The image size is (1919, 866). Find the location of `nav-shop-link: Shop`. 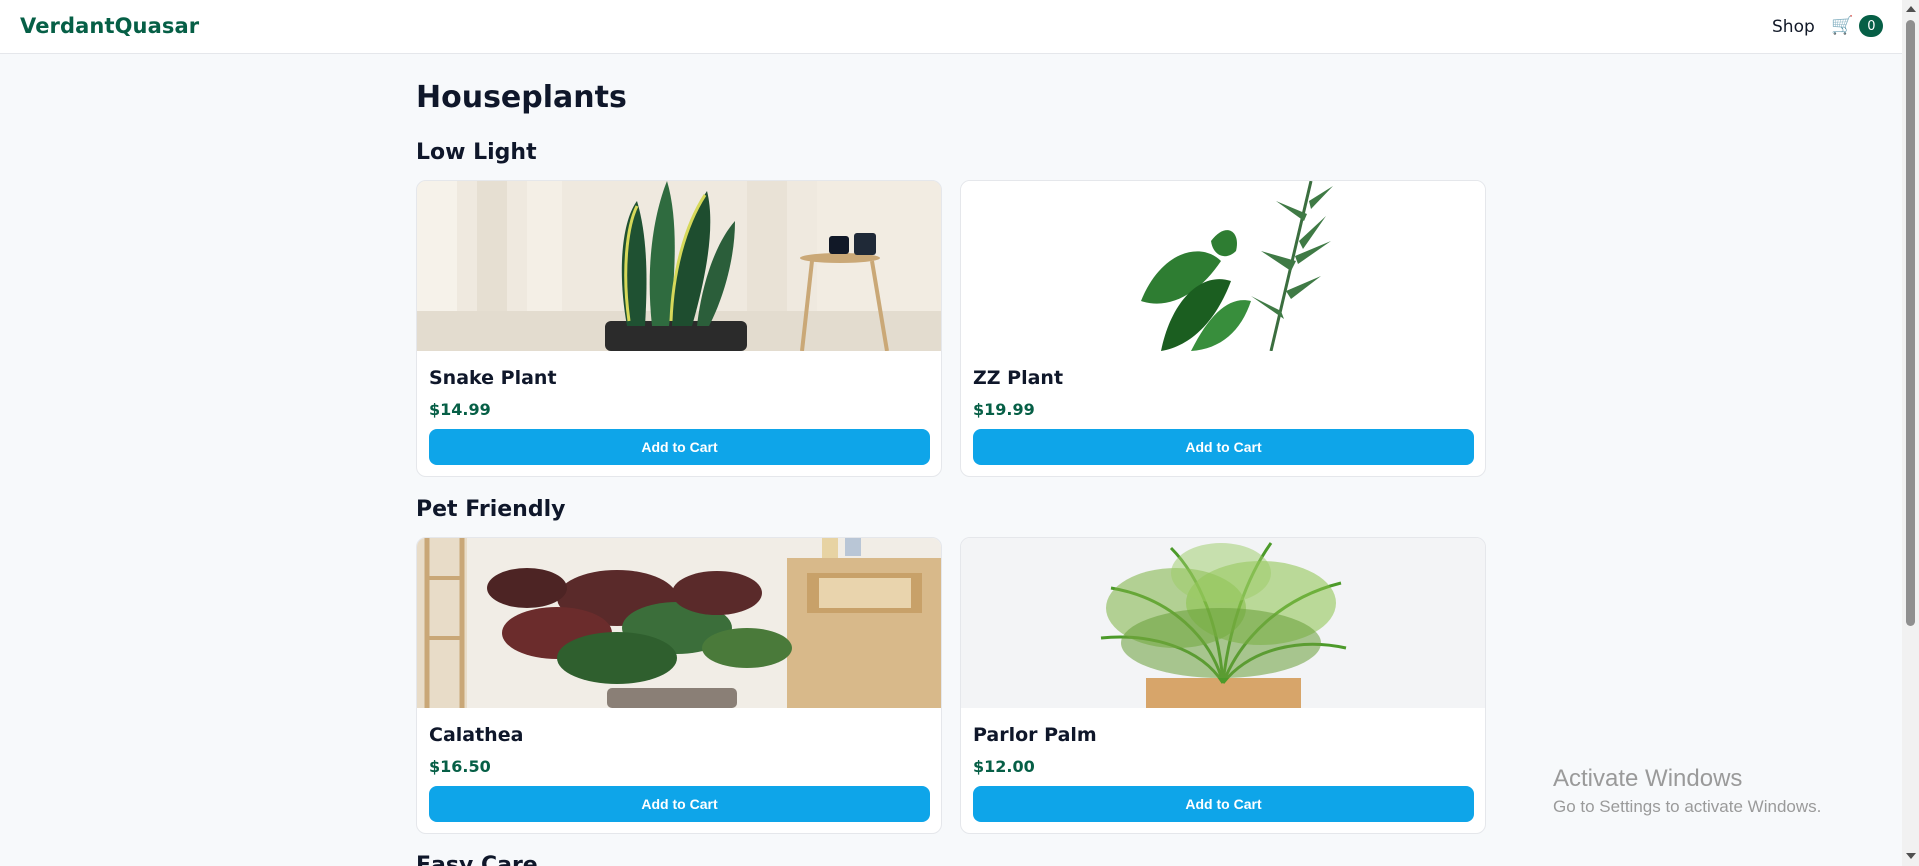

nav-shop-link: Shop is located at coordinates (1793, 27).